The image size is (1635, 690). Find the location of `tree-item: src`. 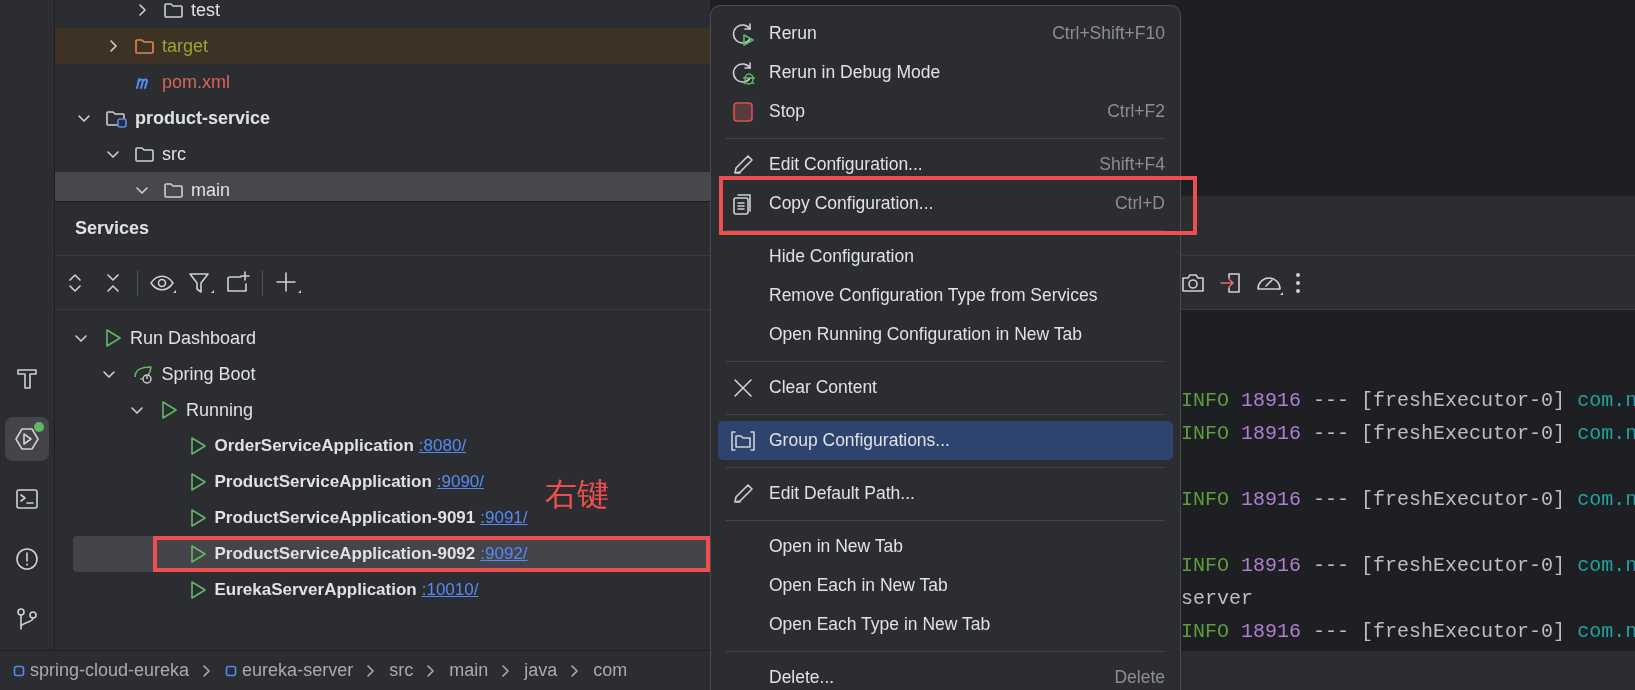

tree-item: src is located at coordinates (382, 154).